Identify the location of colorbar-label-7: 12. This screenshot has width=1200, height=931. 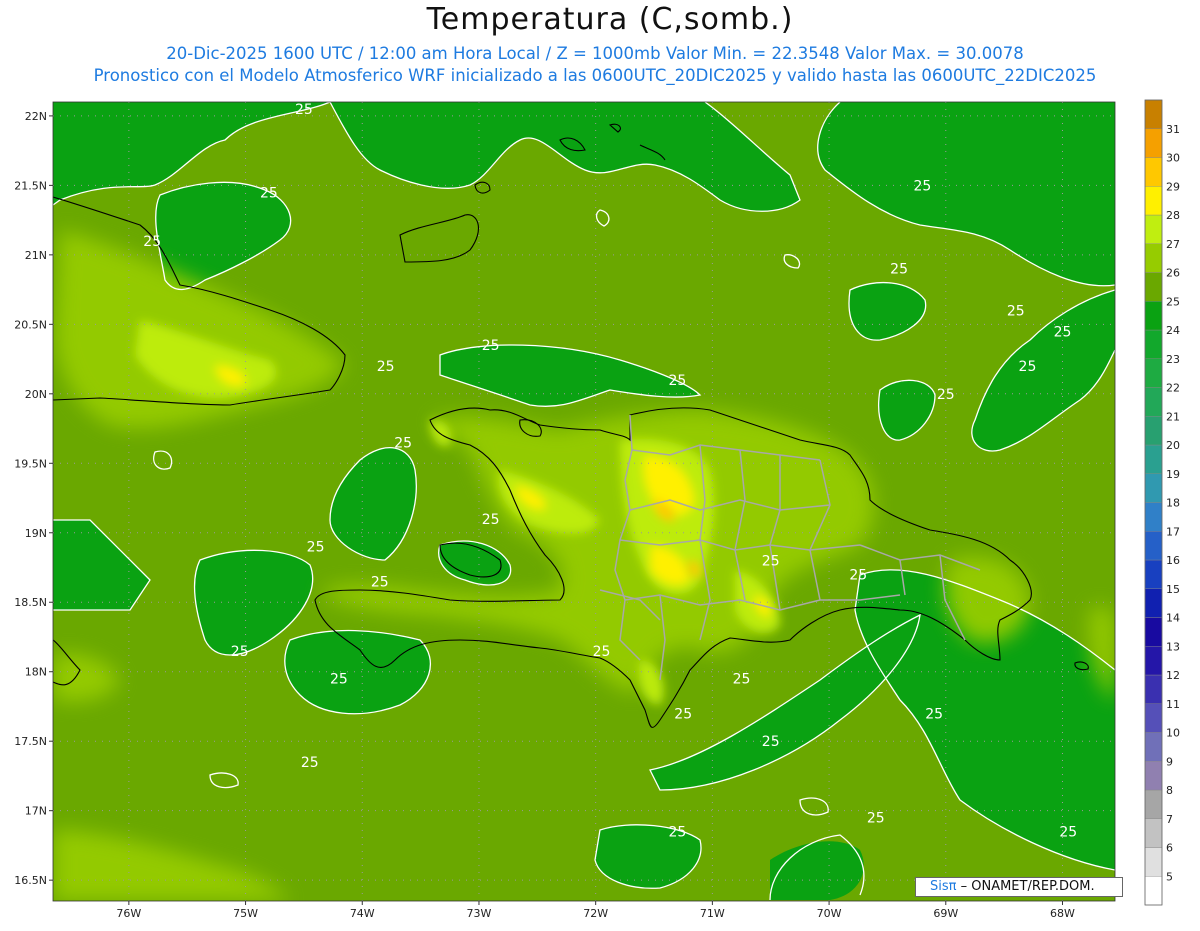
(1173, 675).